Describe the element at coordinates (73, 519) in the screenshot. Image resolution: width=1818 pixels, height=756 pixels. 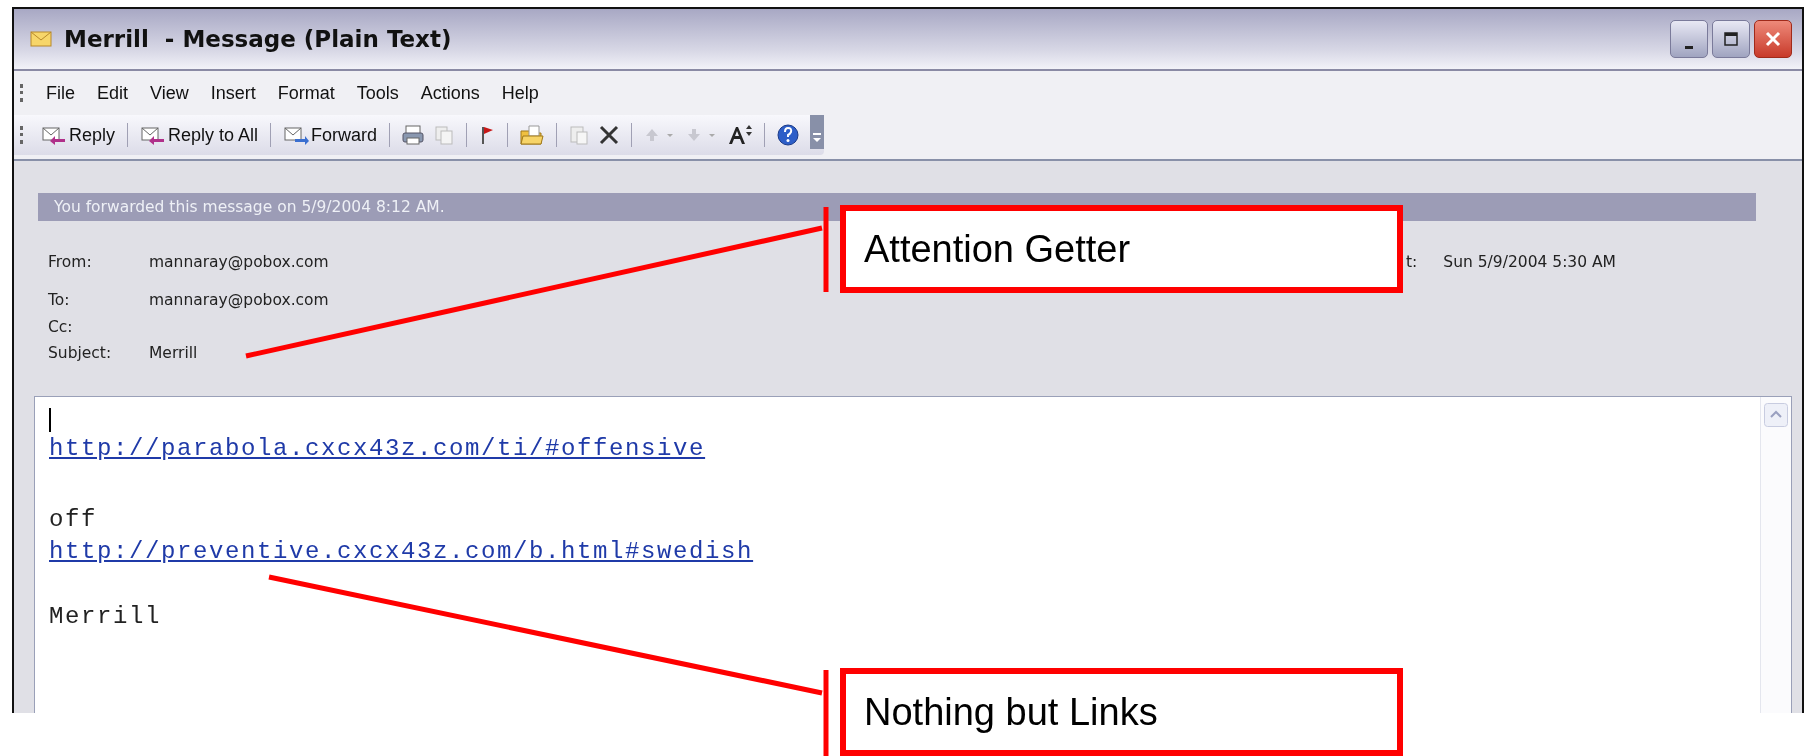
I see `body-text: off` at that location.